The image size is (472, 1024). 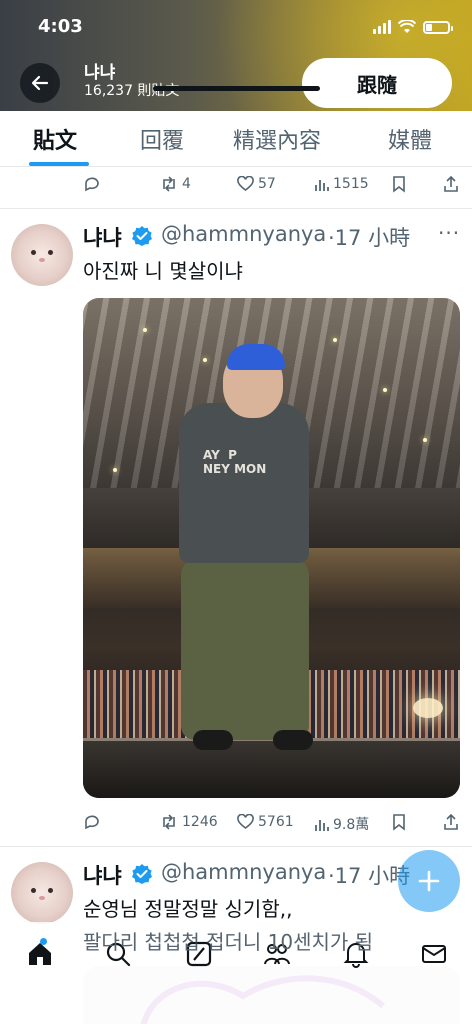 I want to click on prev-tweet-actions: 4 57 1515, so click(x=236, y=187).